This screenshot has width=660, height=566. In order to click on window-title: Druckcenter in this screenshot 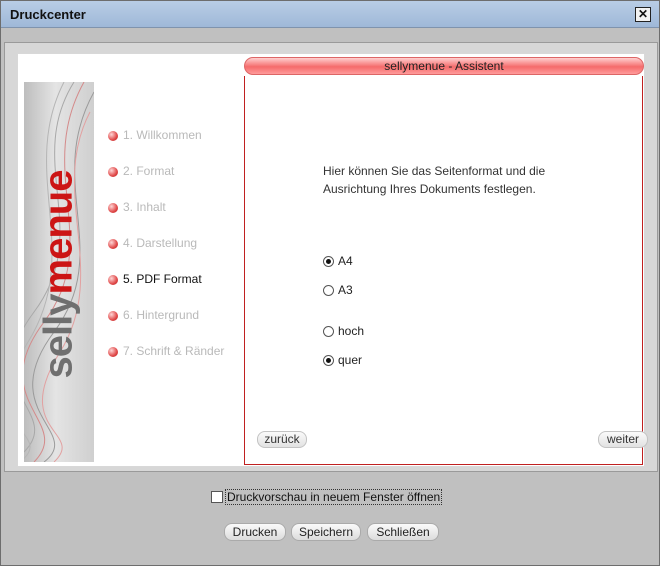, I will do `click(48, 14)`.